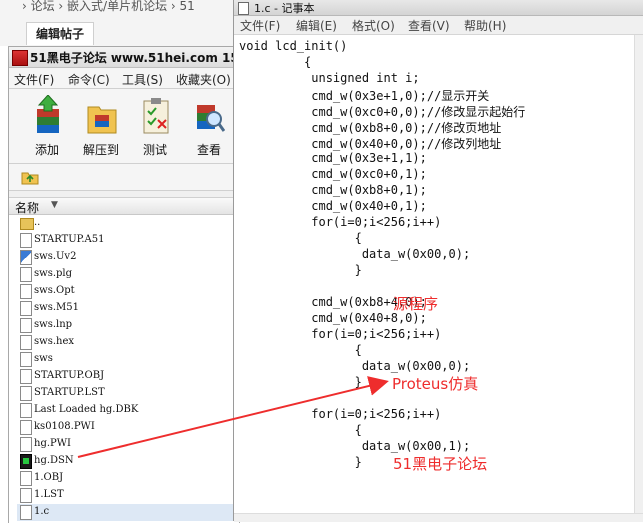  Describe the element at coordinates (60, 33) in the screenshot. I see `tab-edit-post: 编辑帖子` at that location.